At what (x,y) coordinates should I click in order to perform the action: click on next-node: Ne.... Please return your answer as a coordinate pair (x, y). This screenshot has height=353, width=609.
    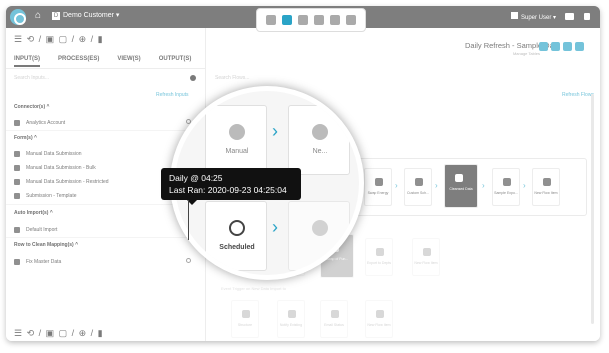
    Looking at the image, I should click on (319, 140).